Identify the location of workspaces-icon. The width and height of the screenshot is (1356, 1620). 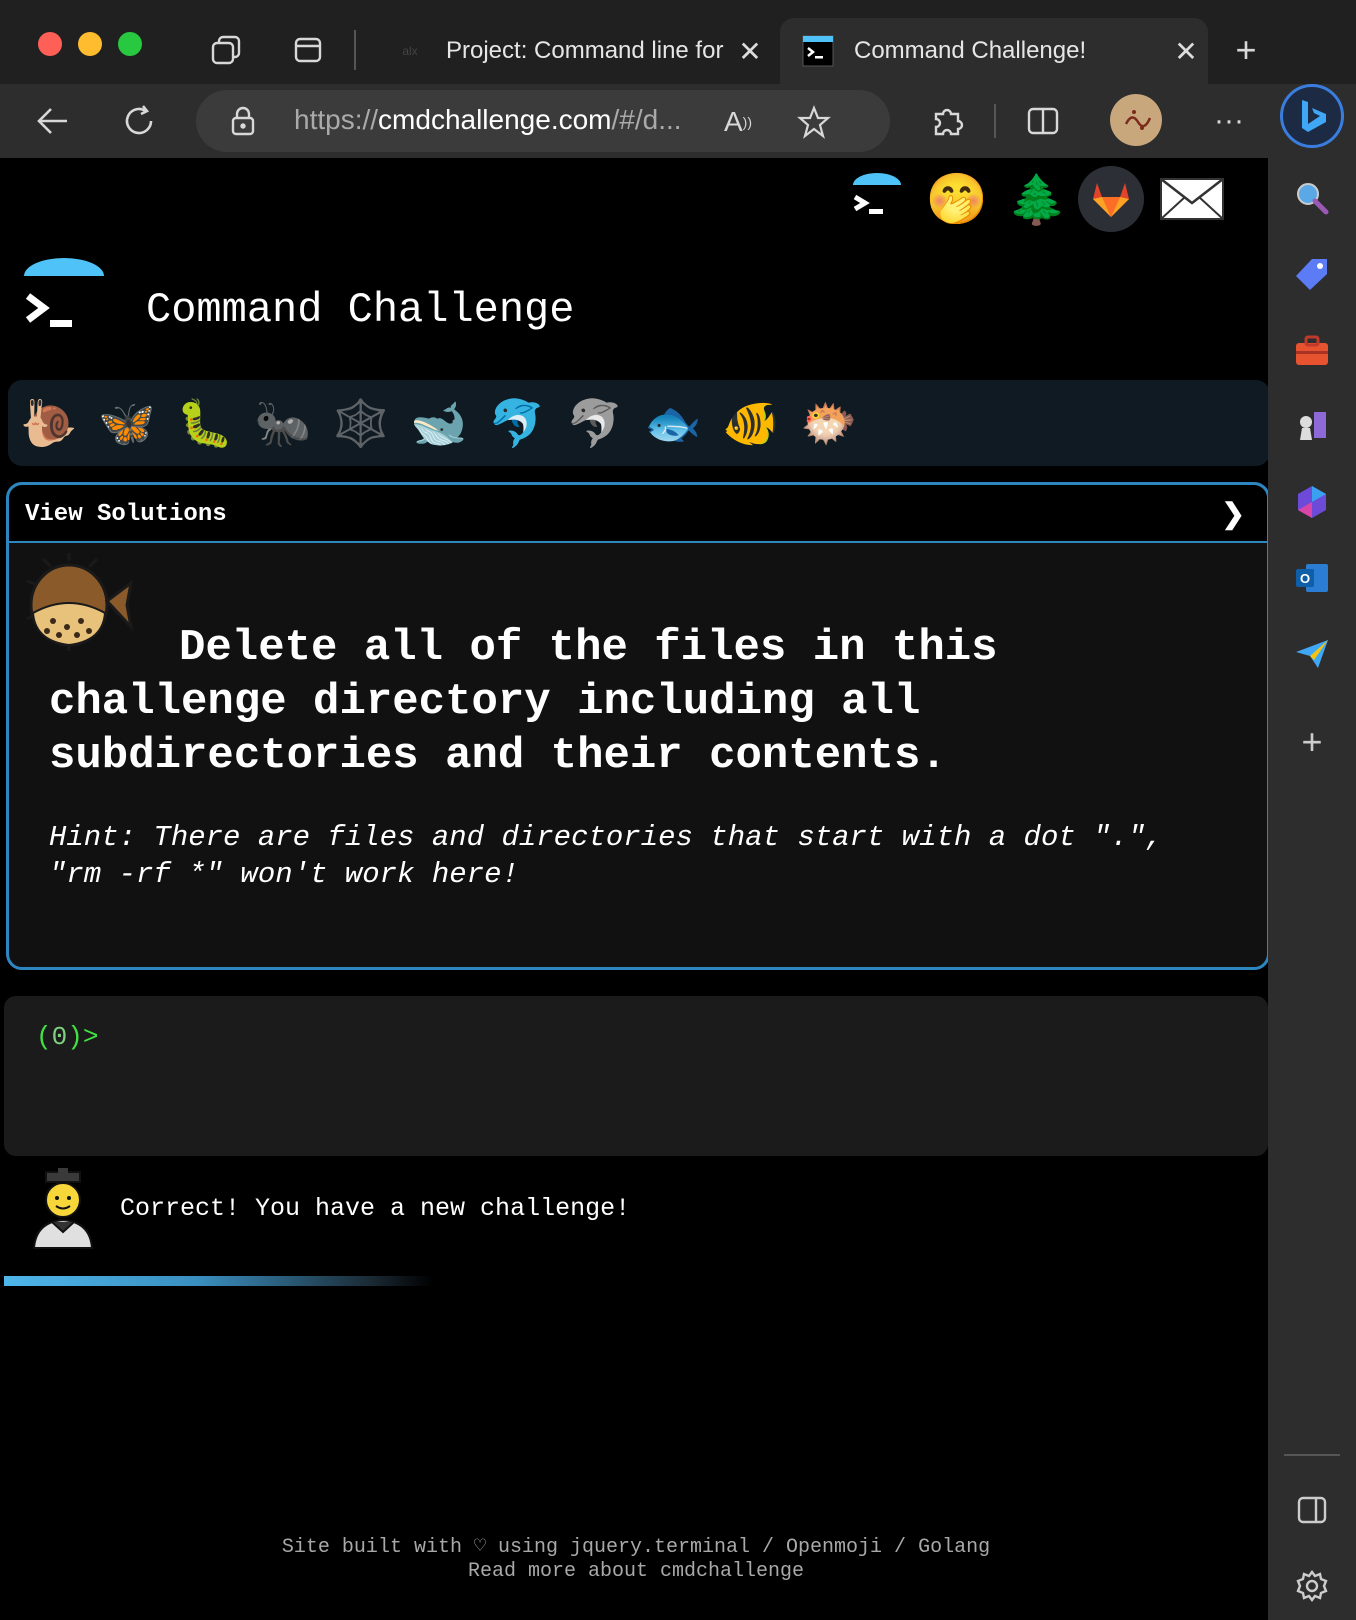
(226, 50).